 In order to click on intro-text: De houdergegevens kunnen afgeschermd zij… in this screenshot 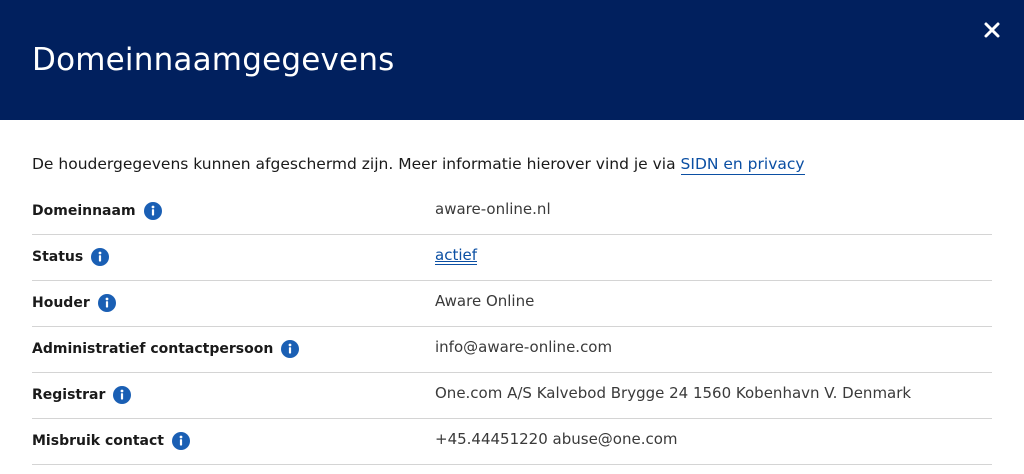, I will do `click(356, 164)`.